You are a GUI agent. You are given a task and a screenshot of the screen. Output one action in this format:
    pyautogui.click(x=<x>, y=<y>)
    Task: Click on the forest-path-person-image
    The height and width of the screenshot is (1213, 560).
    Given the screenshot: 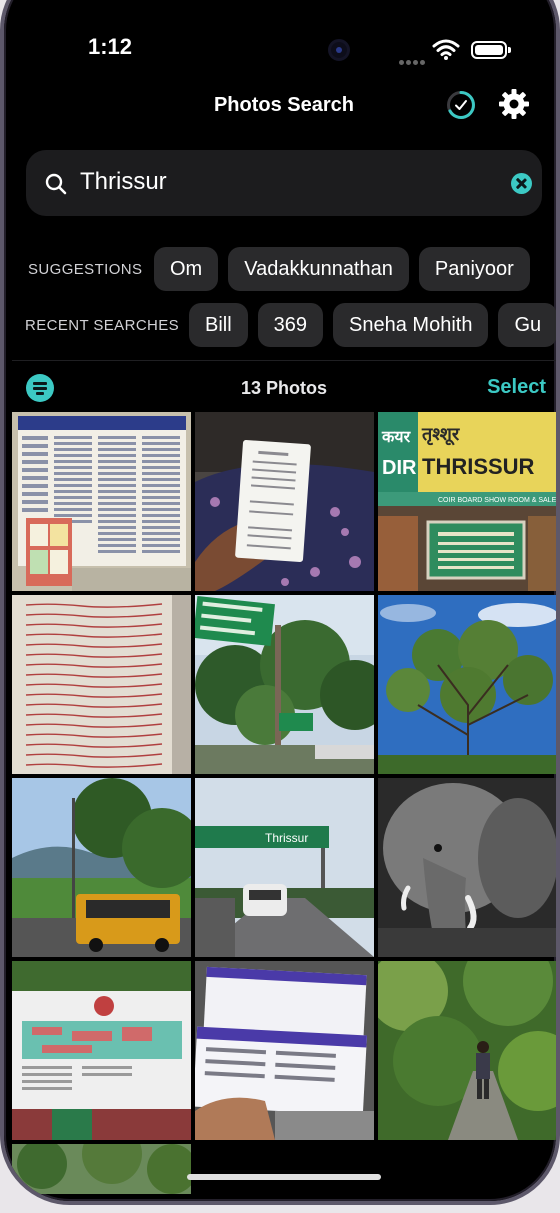 What is the action you would take?
    pyautogui.click(x=467, y=1050)
    